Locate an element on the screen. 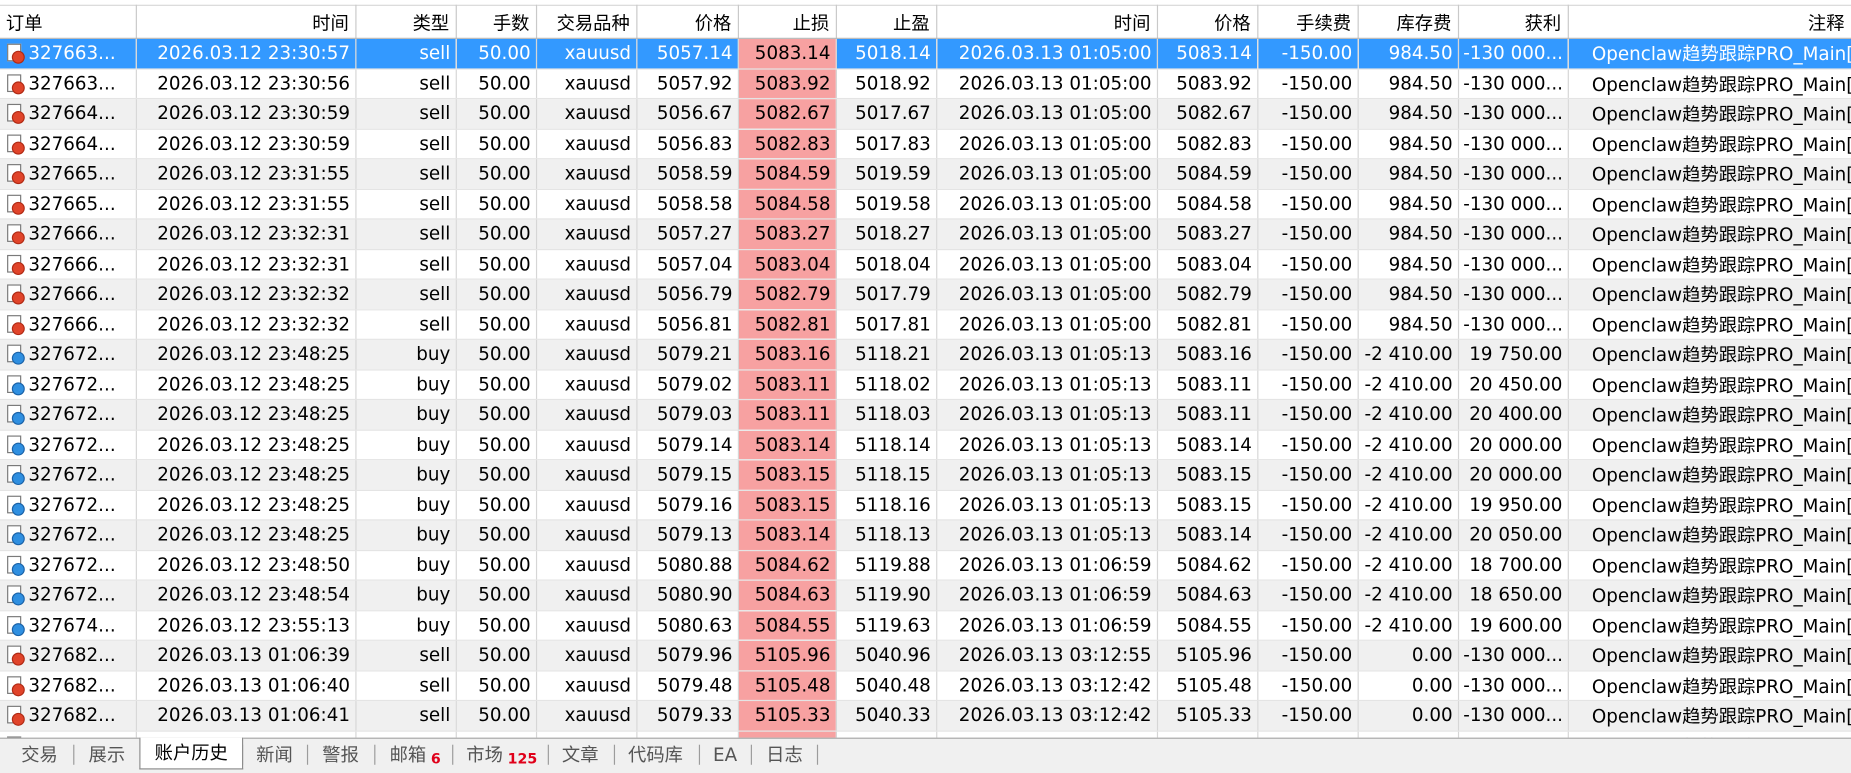 Image resolution: width=1851 pixels, height=773 pixels. tab-separator is located at coordinates (751, 754).